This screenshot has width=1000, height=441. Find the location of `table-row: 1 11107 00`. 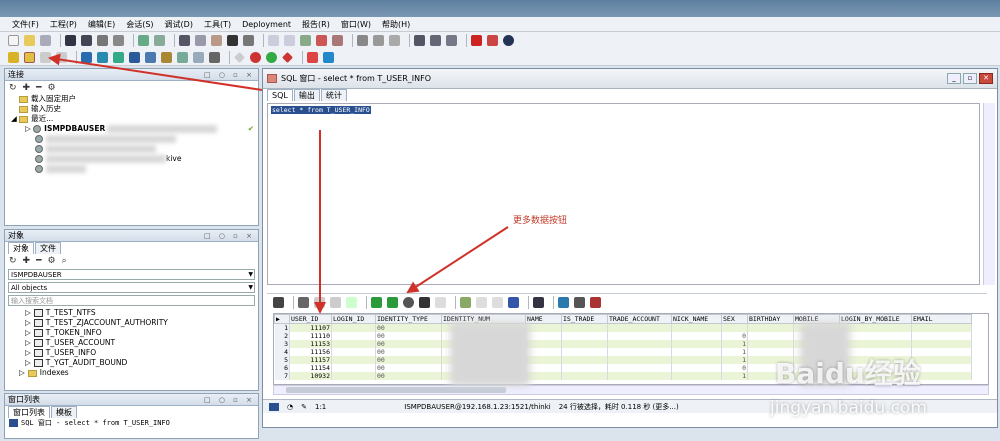

table-row: 1 11107 00 is located at coordinates (623, 327).